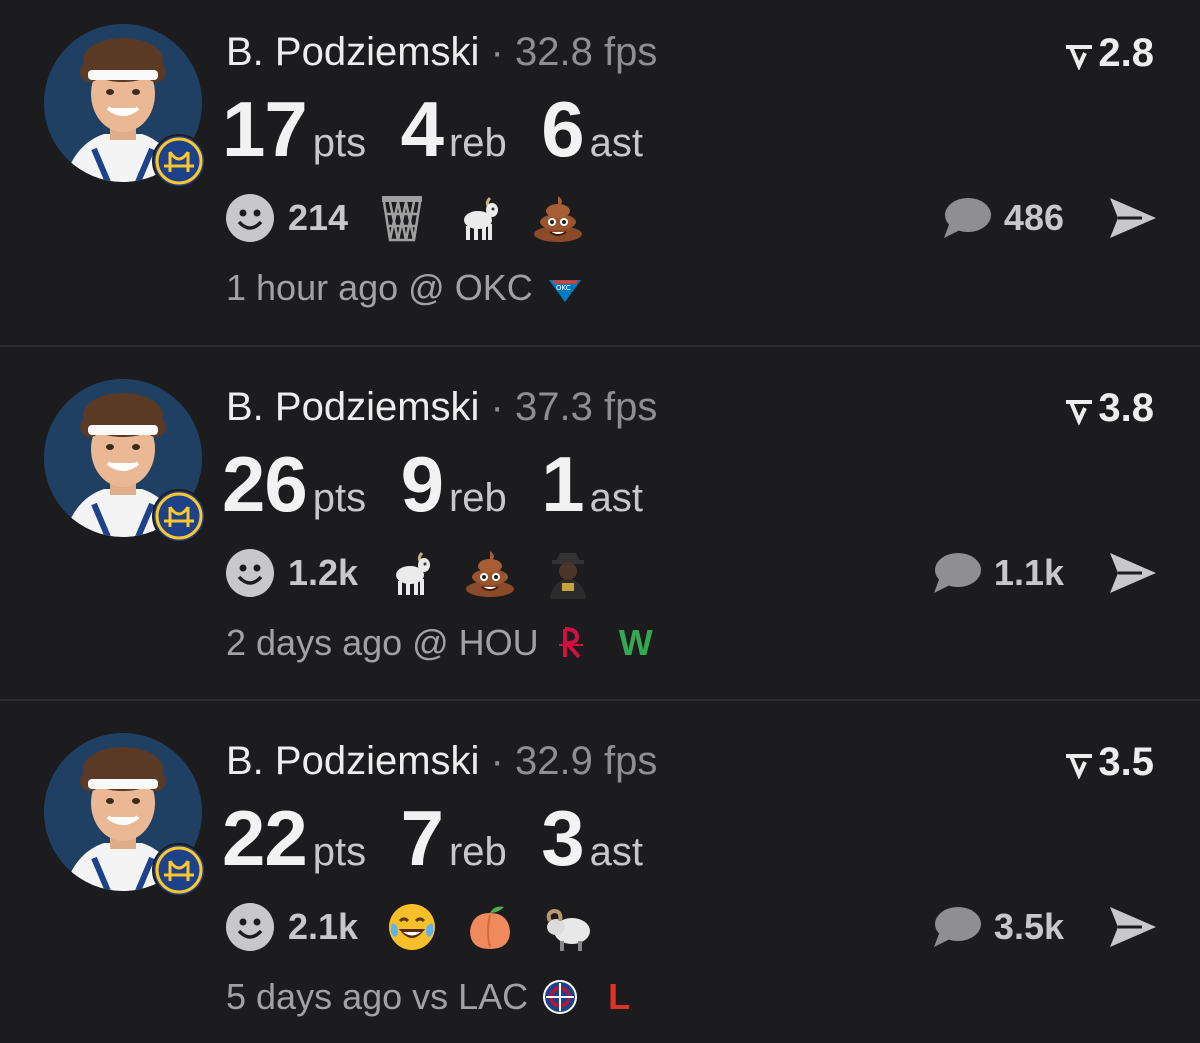 This screenshot has width=1200, height=1043. Describe the element at coordinates (586, 761) in the screenshot. I see `fps-value: 32.9 fps` at that location.